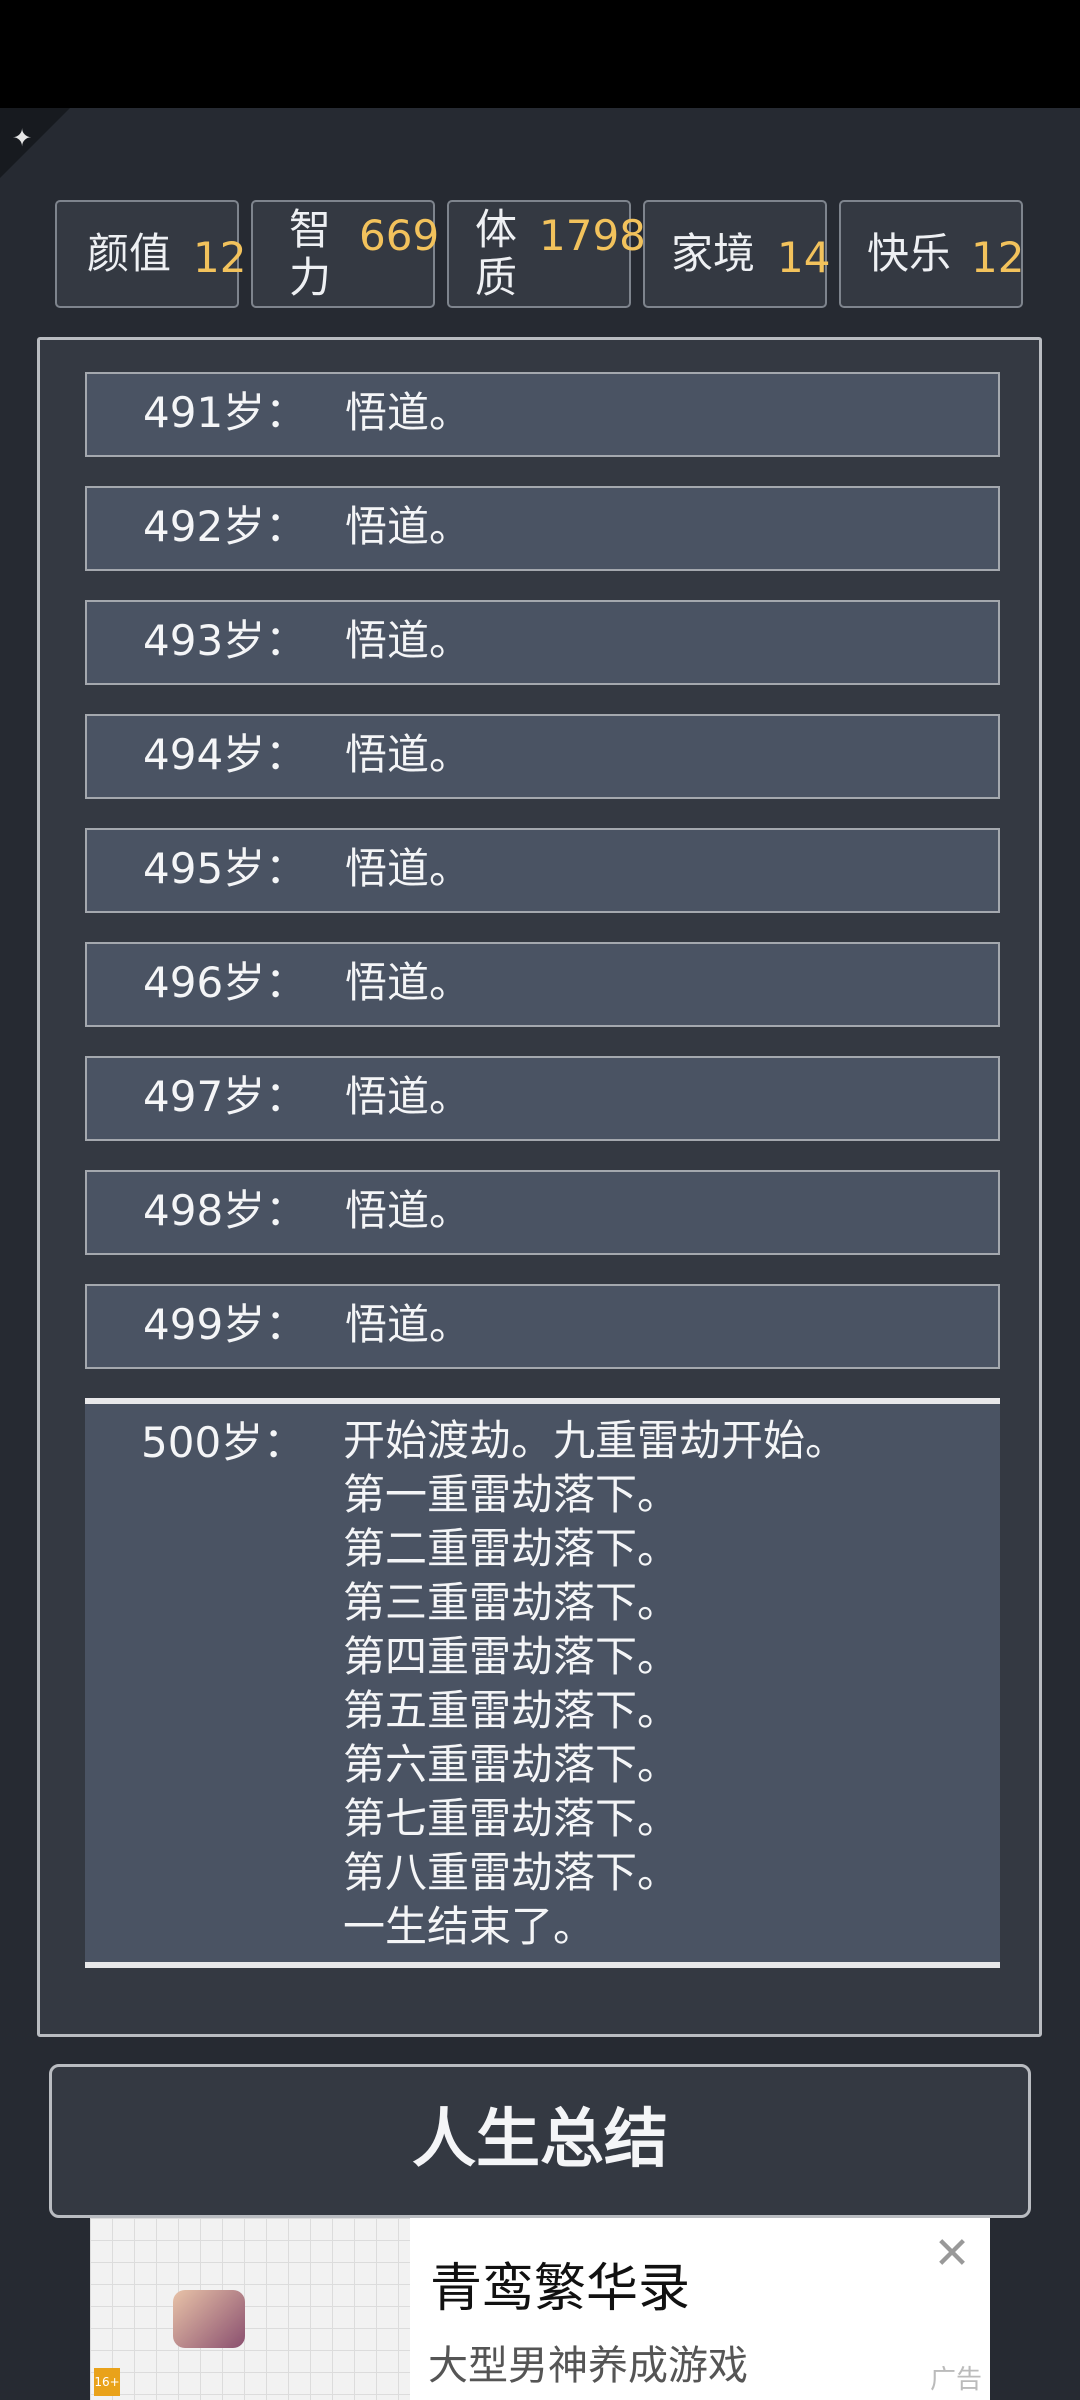 The height and width of the screenshot is (2400, 1080). I want to click on log-age: 493岁：, so click(225, 640).